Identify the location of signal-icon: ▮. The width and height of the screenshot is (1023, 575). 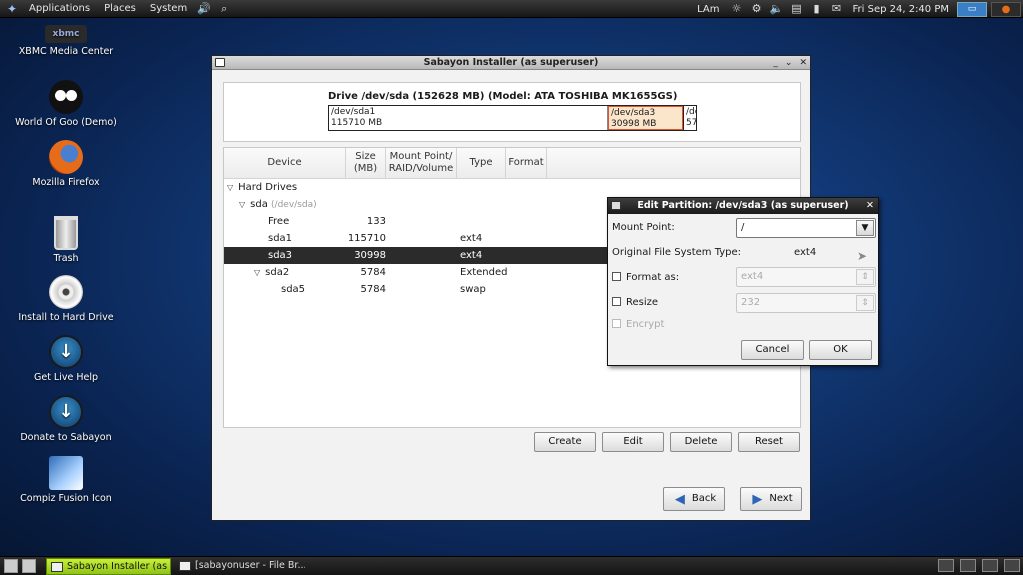
(817, 9).